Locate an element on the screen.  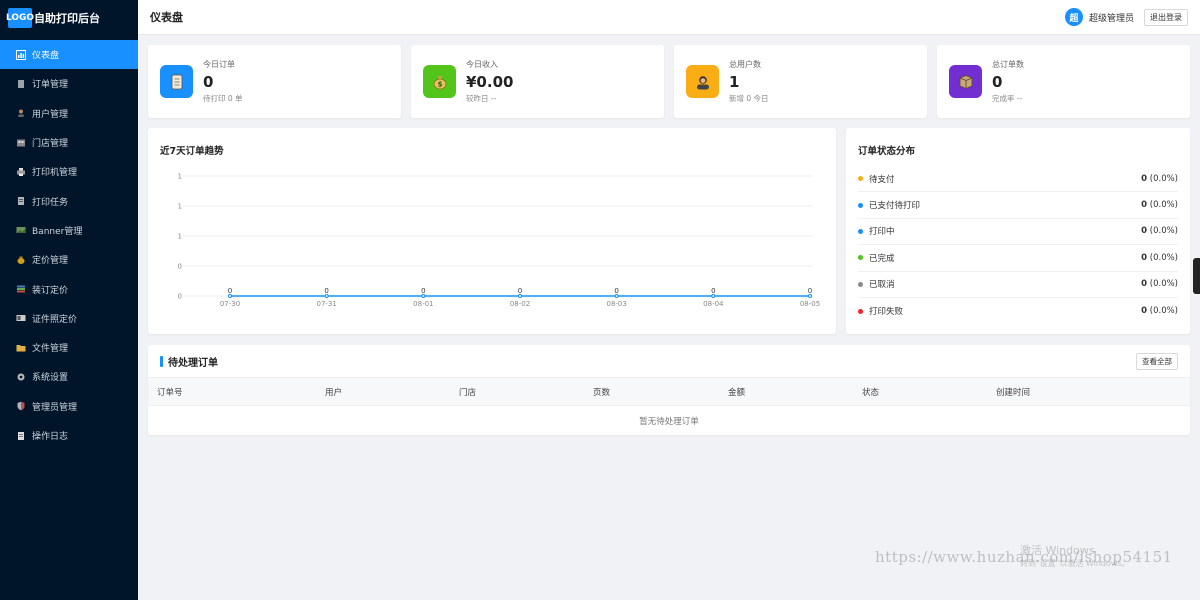
id-photo-icon is located at coordinates (21, 318).